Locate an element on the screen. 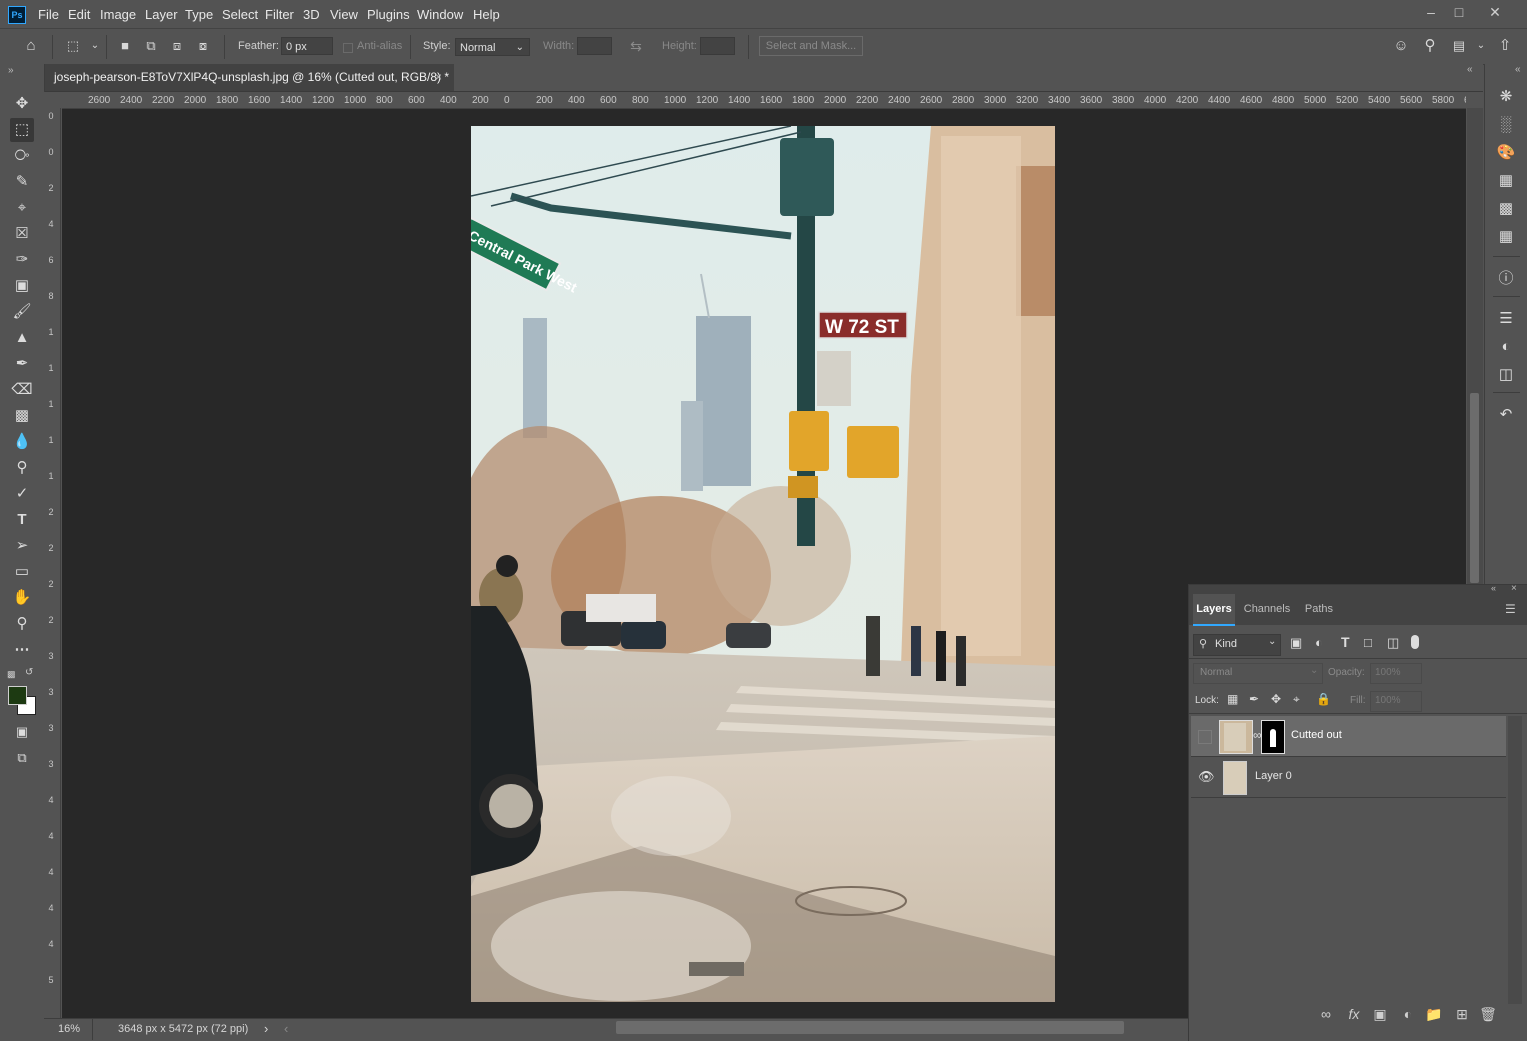 The image size is (1527, 1041). hand-tool-icon: ✋ is located at coordinates (22, 598).